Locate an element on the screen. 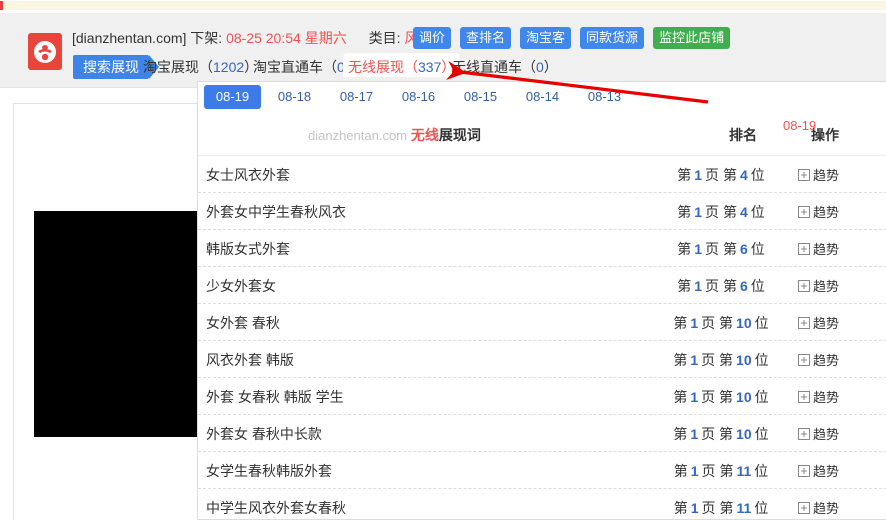  keyword-row: 女士风衣外套 第1页 第4位 趋势 is located at coordinates (542, 174).